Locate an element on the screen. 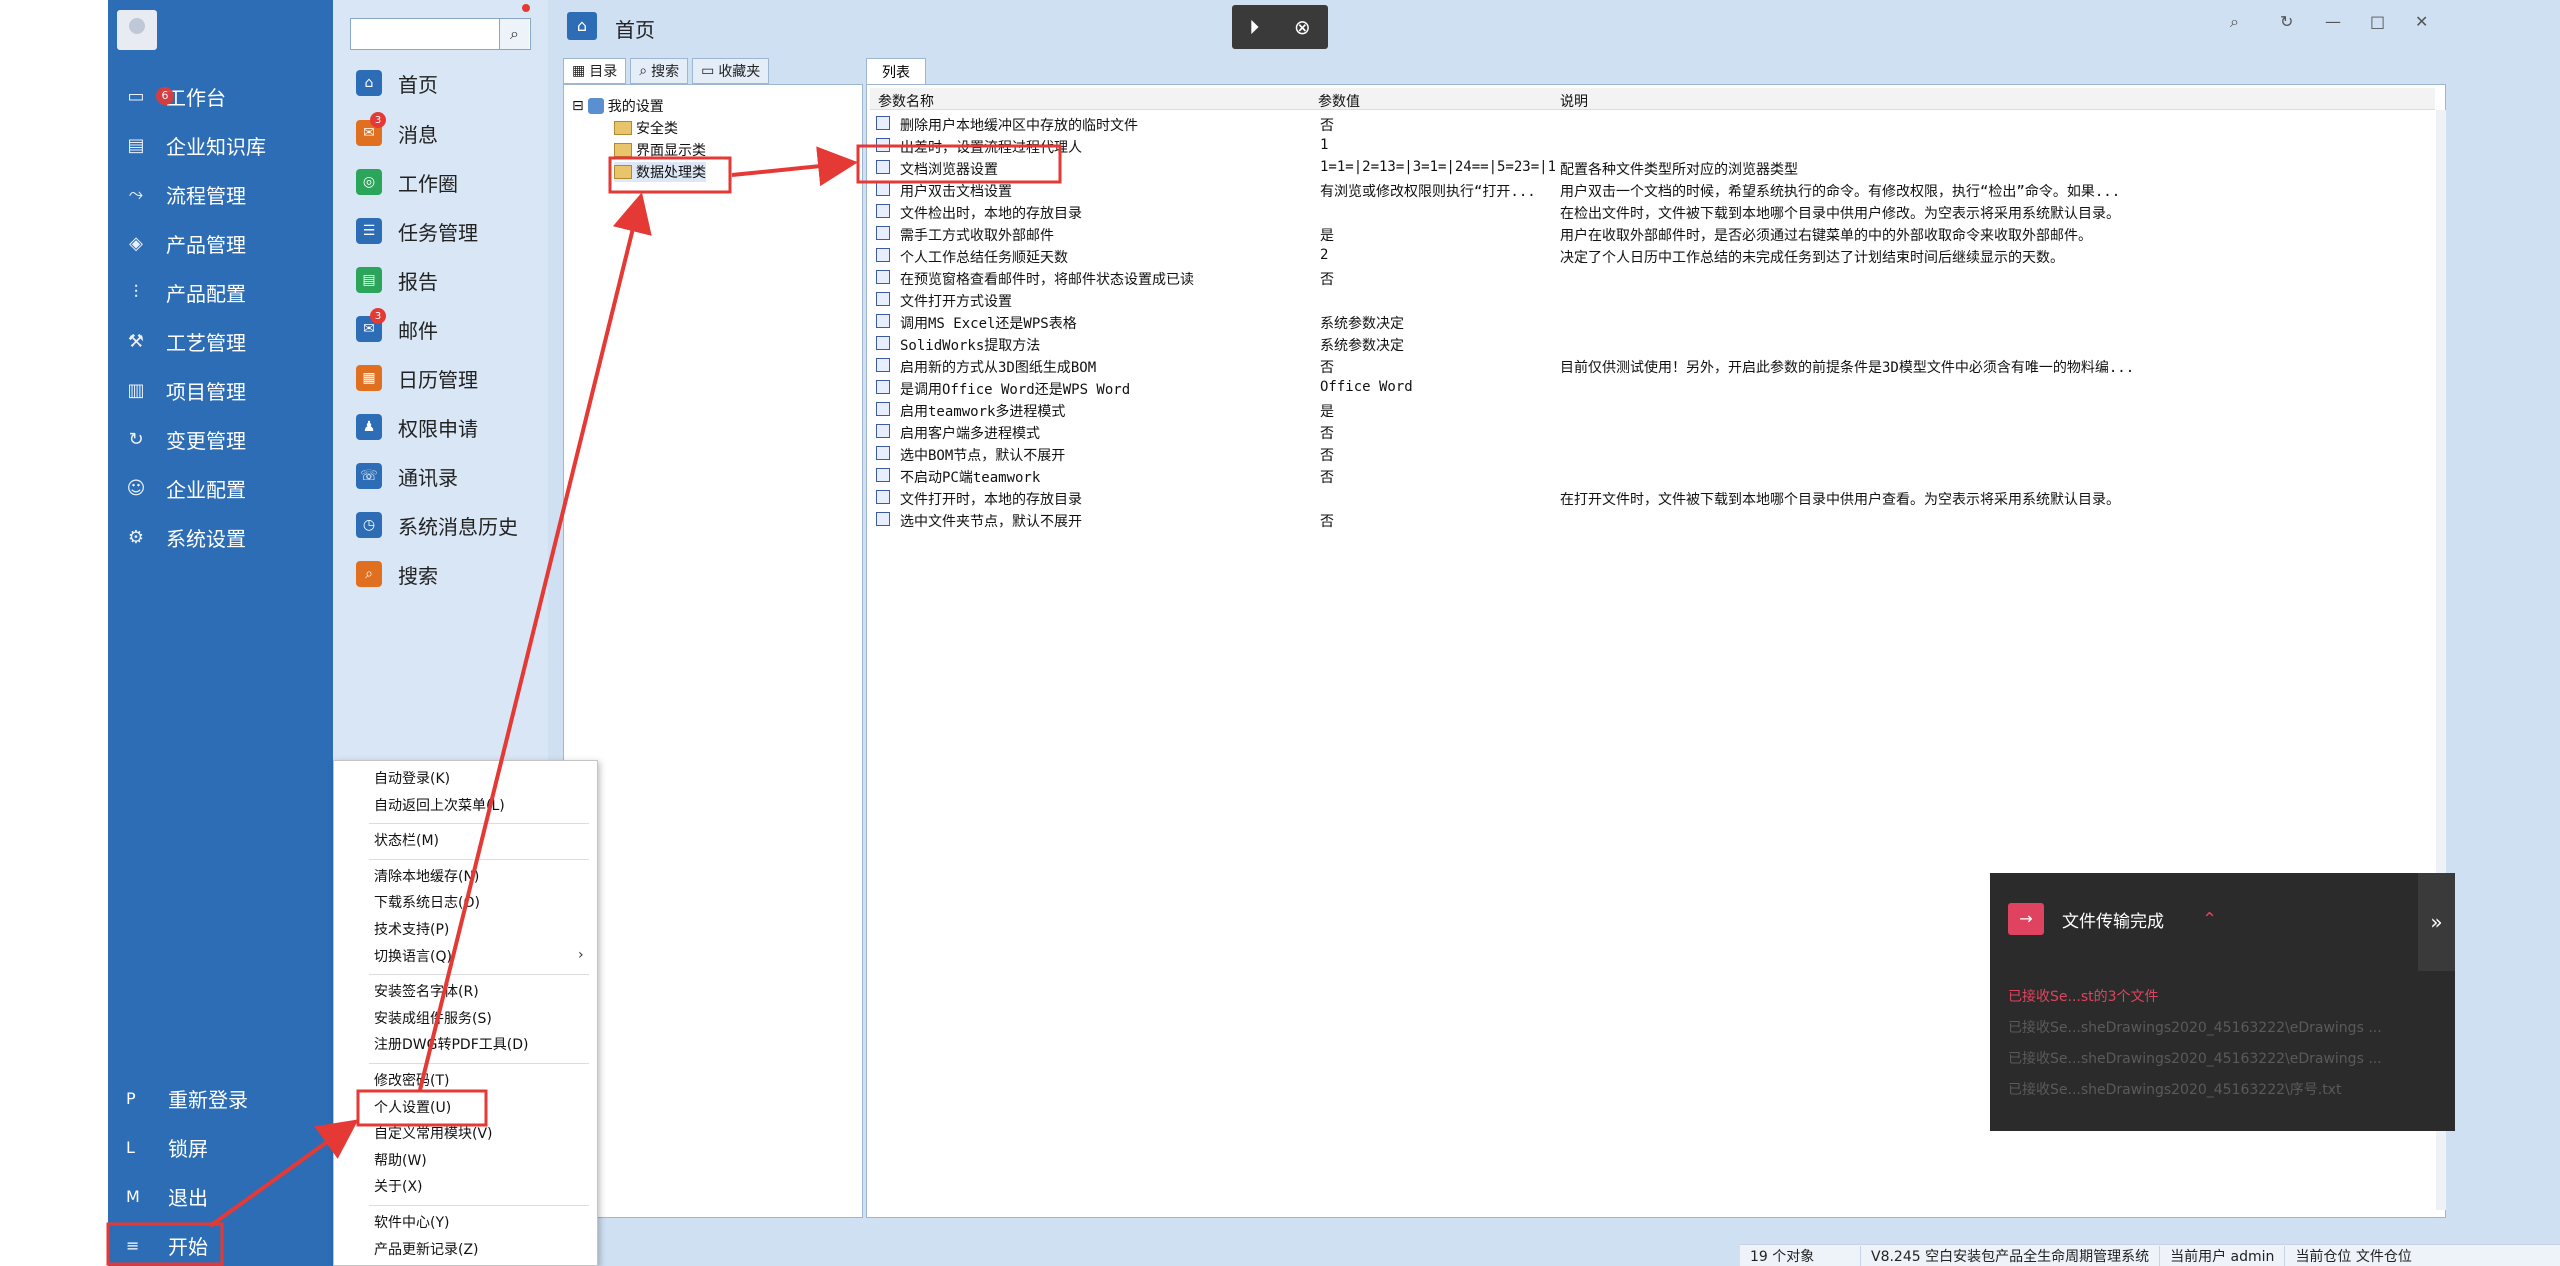 The width and height of the screenshot is (2560, 1266). logout-button: M 退出 is located at coordinates (220, 1196).